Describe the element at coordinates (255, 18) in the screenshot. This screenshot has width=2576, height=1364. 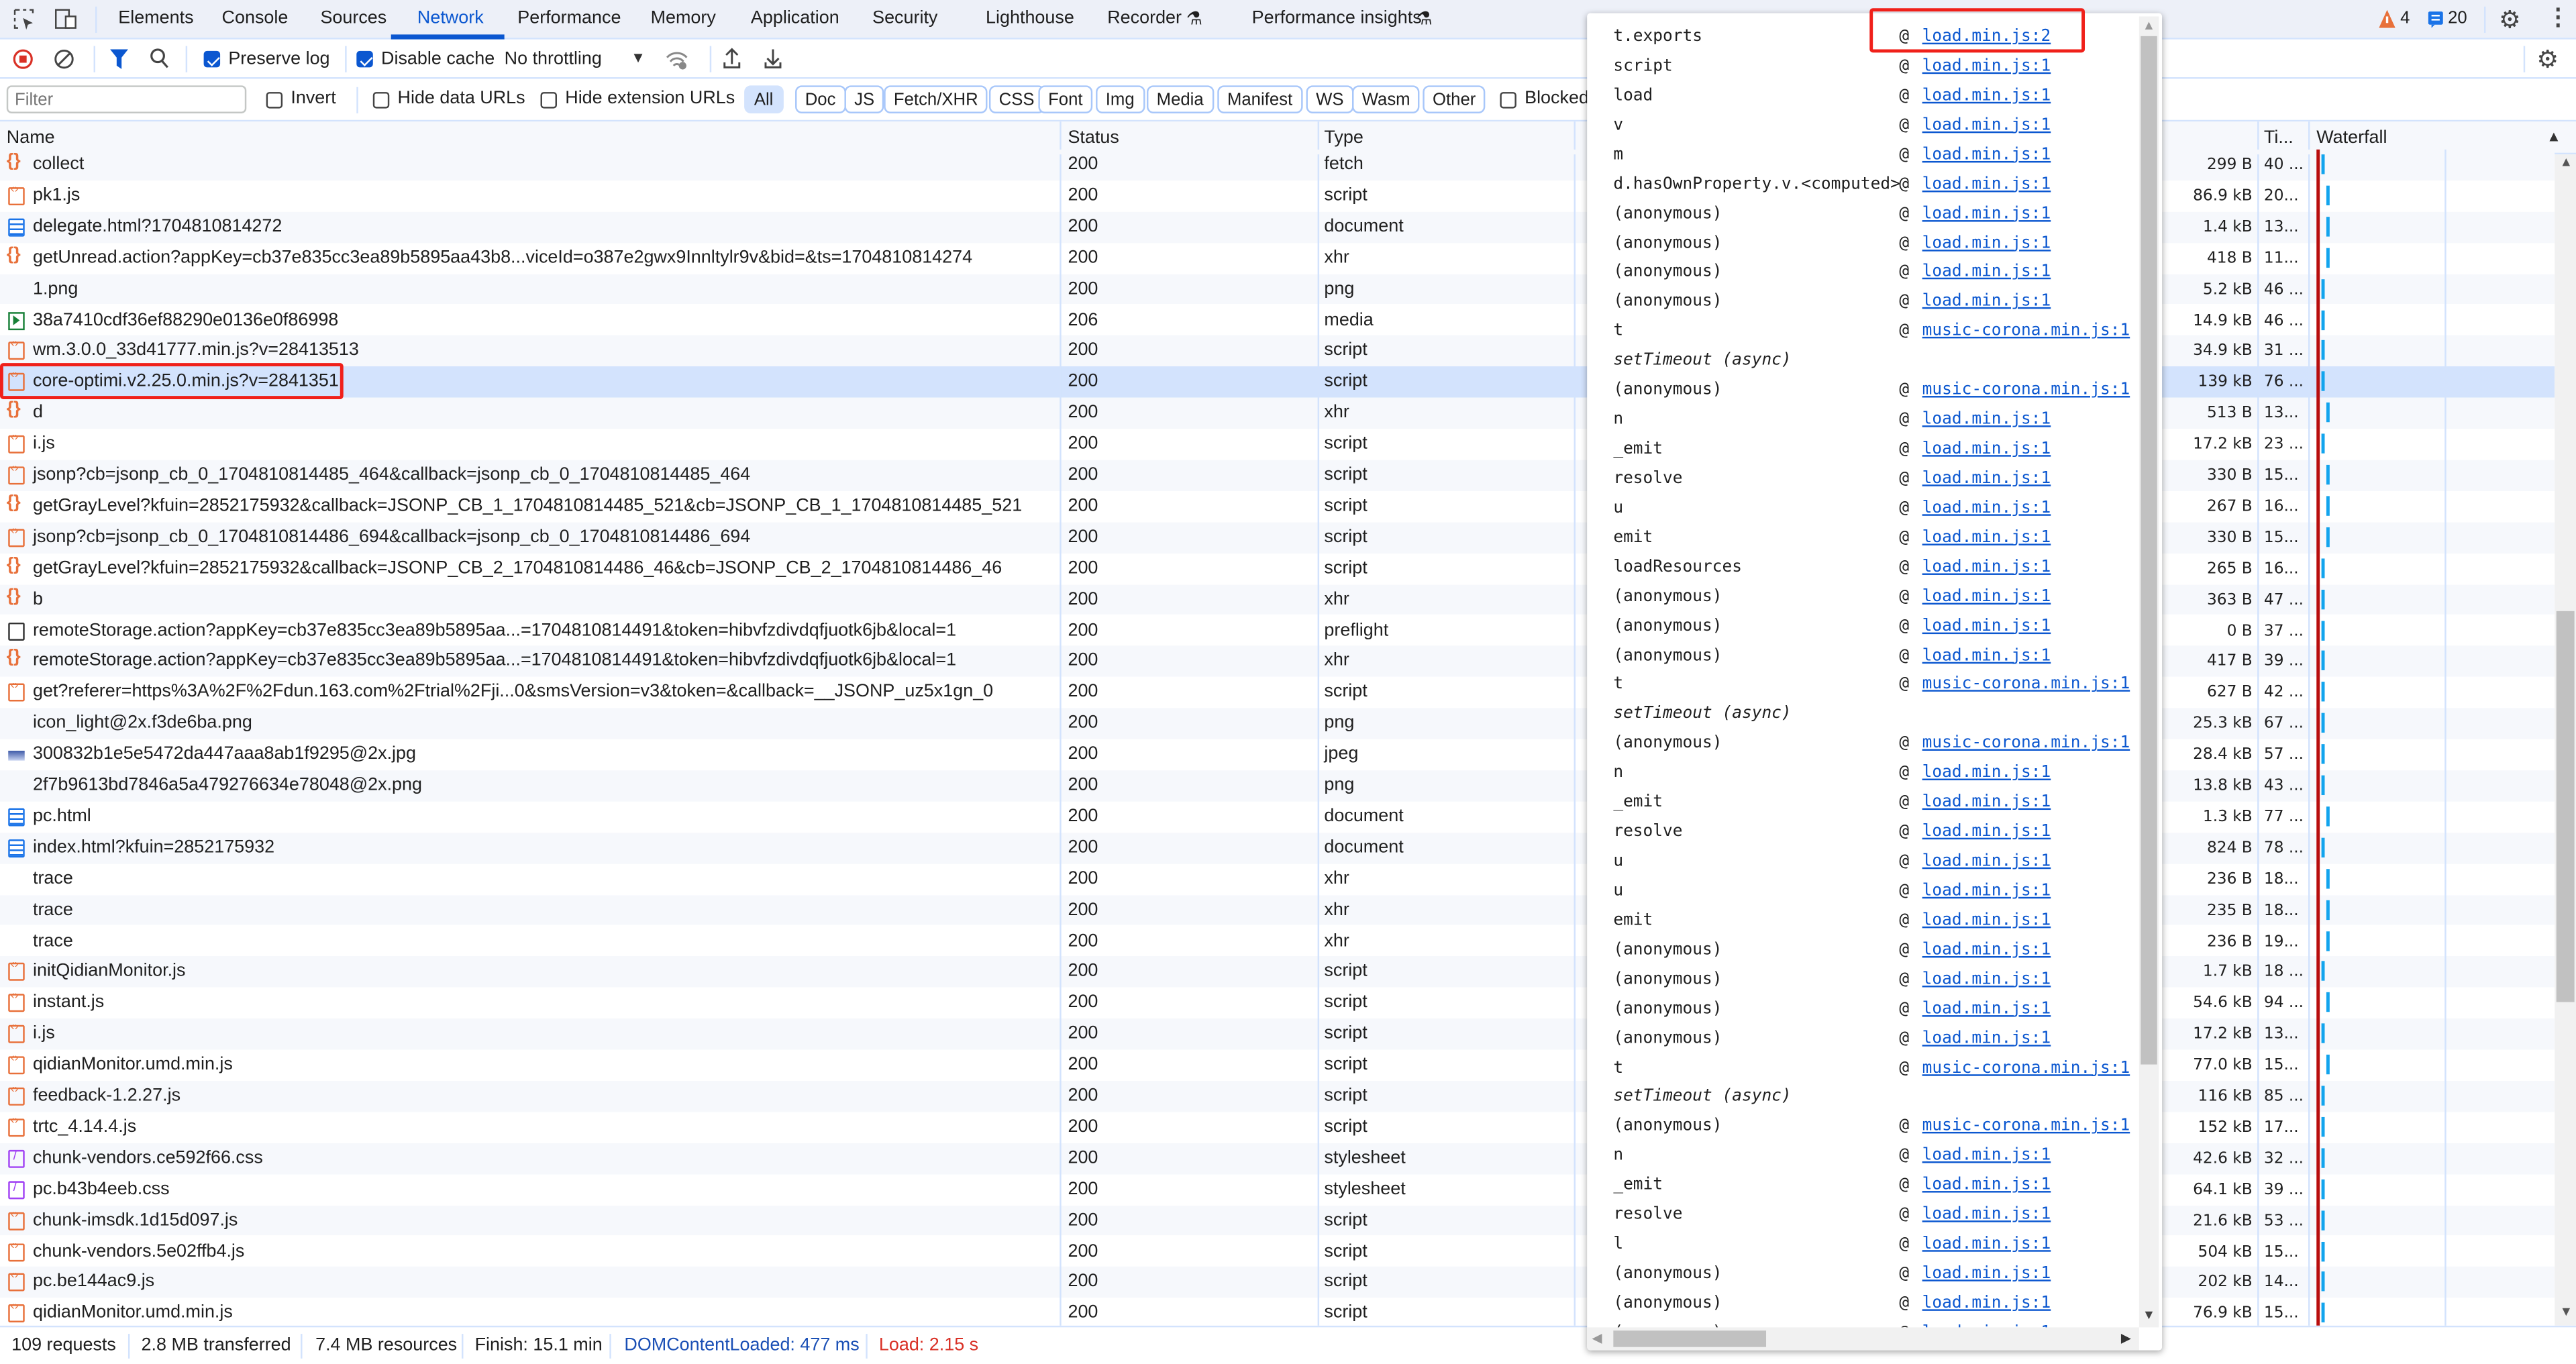
I see `tab-console: Console` at that location.